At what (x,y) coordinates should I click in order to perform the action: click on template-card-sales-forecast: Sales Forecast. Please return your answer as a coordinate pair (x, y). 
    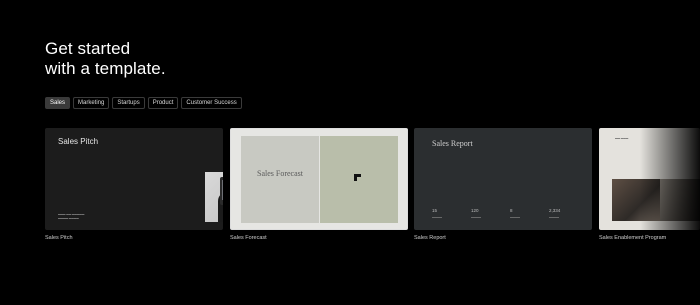
    Looking at the image, I should click on (319, 179).